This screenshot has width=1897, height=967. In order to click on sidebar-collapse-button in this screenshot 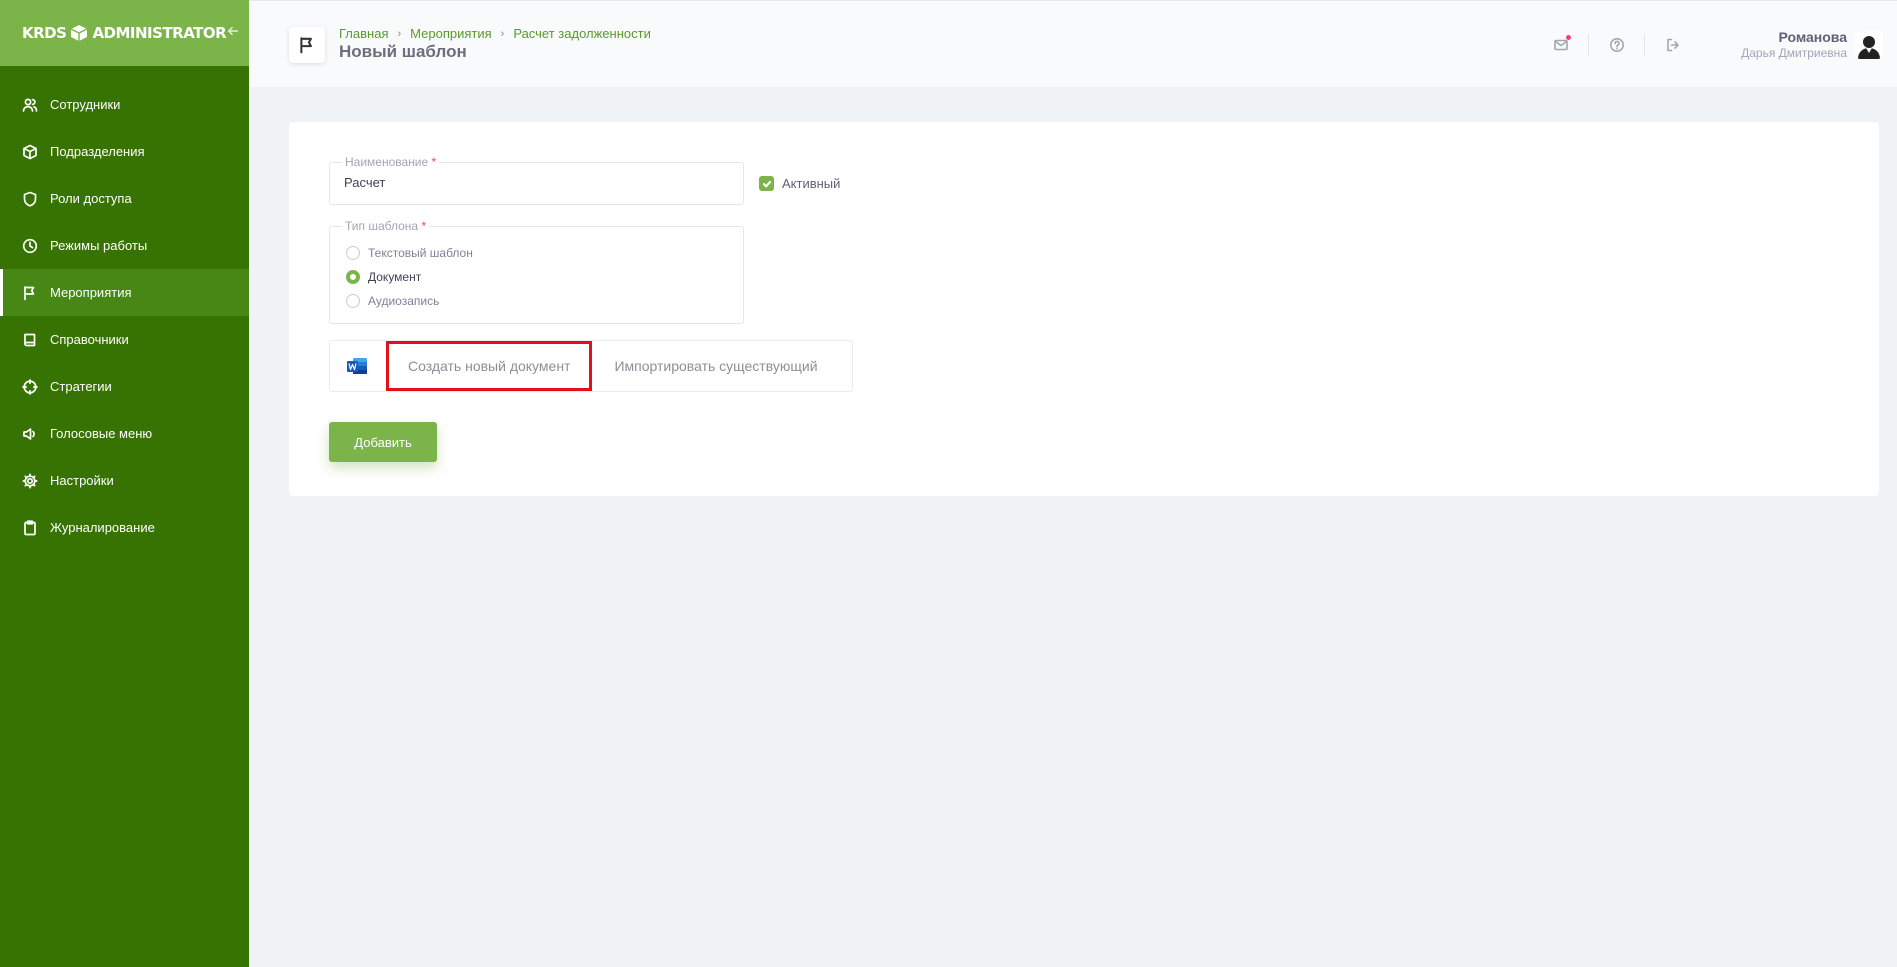, I will do `click(233, 33)`.